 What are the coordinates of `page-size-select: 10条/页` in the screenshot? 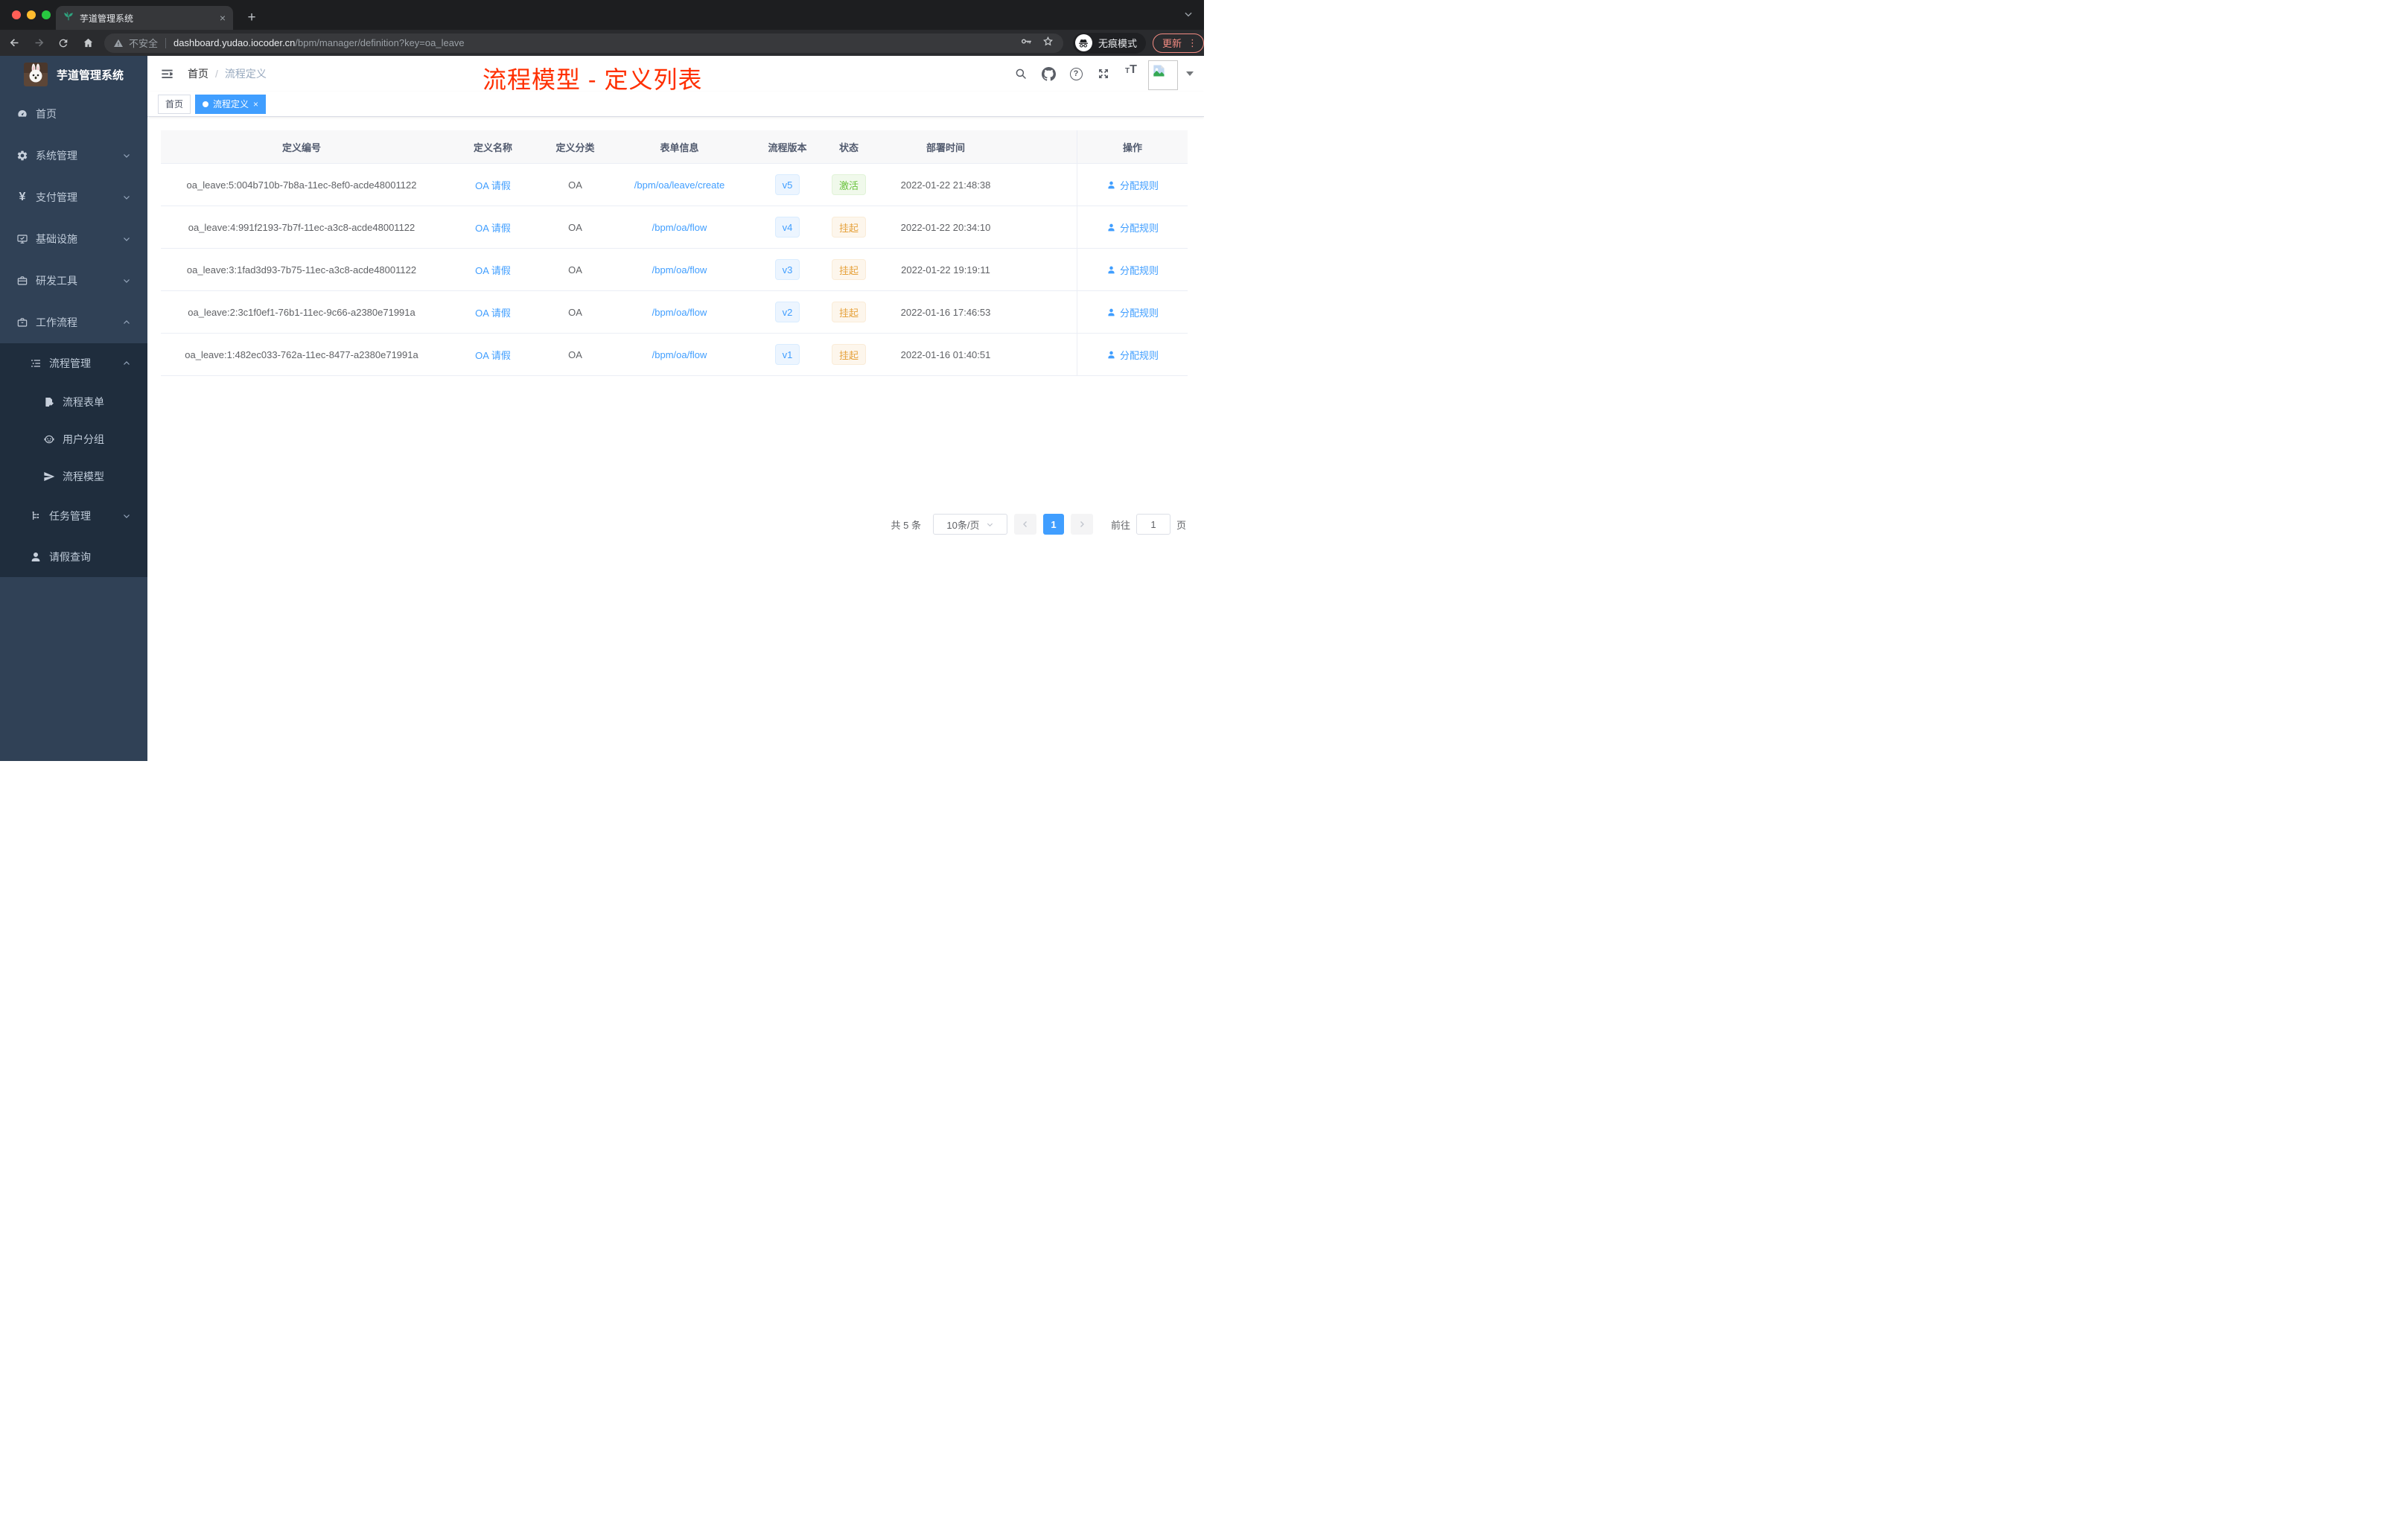 It's located at (969, 524).